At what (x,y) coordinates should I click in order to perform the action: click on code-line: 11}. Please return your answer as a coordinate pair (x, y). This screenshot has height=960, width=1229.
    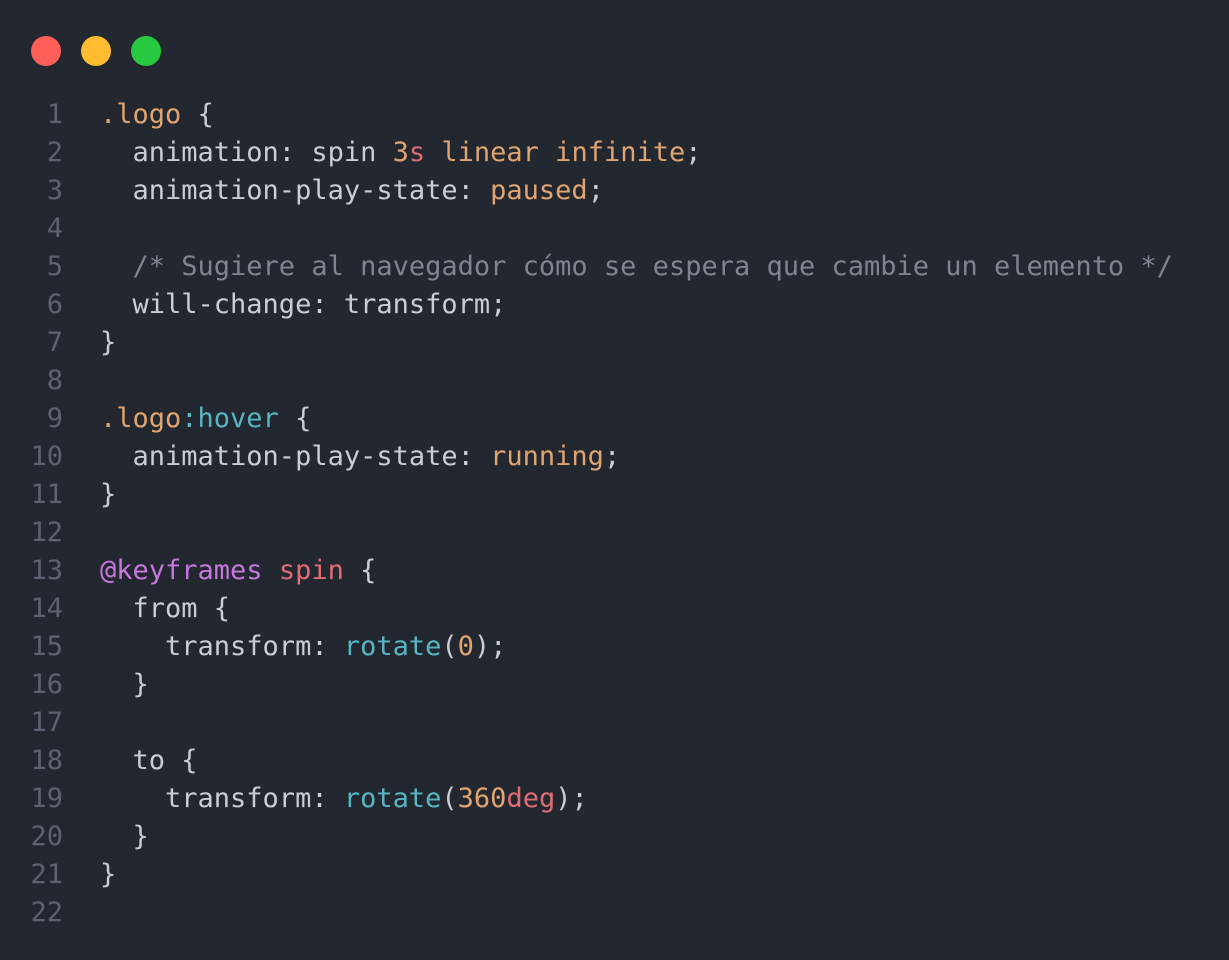
    Looking at the image, I should click on (614, 495).